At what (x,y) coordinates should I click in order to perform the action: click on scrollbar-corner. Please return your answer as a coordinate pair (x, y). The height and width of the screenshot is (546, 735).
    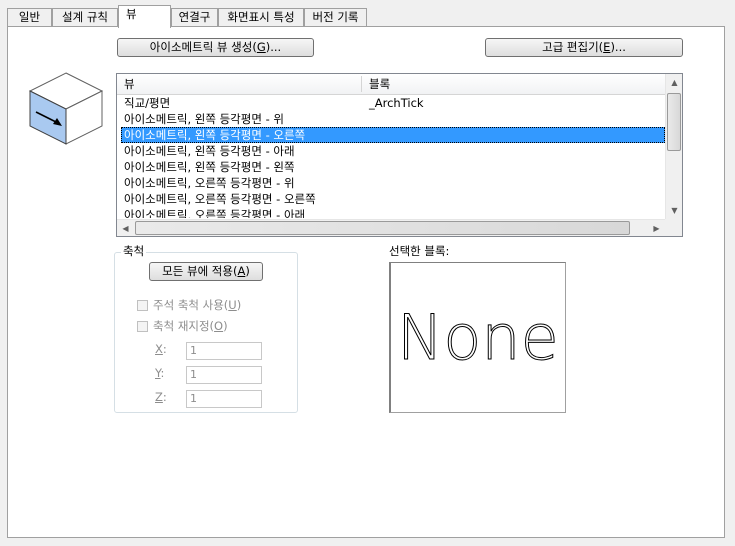
    Looking at the image, I should click on (673, 227).